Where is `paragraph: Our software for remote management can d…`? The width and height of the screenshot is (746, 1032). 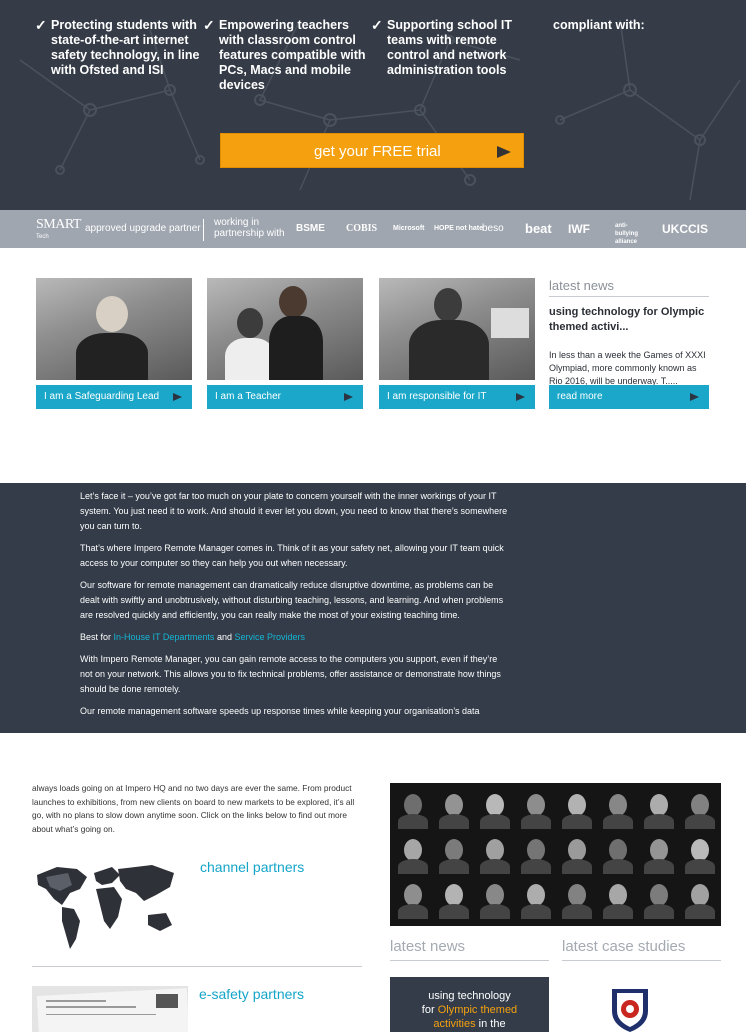 paragraph: Our software for remote management can d… is located at coordinates (292, 600).